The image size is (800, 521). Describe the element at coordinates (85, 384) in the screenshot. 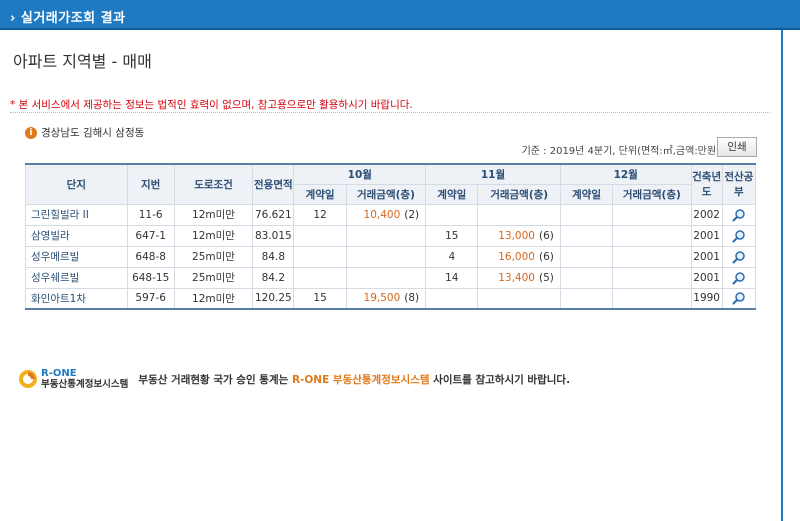

I see `rone-subtitle: 부동산통계정보시스템` at that location.